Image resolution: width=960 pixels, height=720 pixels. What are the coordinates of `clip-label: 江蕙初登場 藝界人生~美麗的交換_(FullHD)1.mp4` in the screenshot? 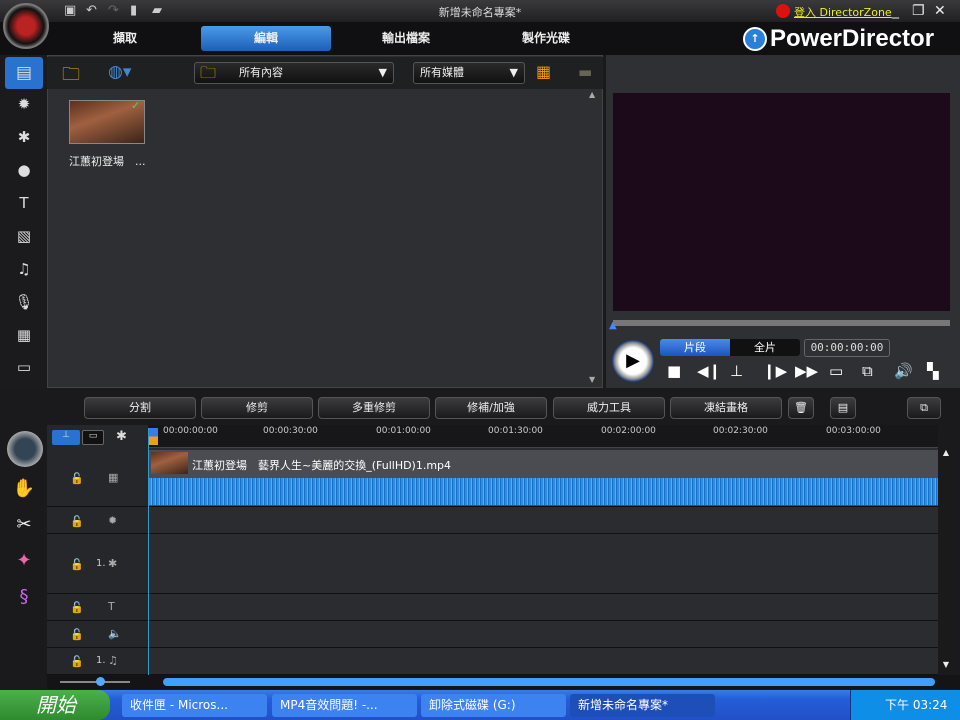 It's located at (322, 465).